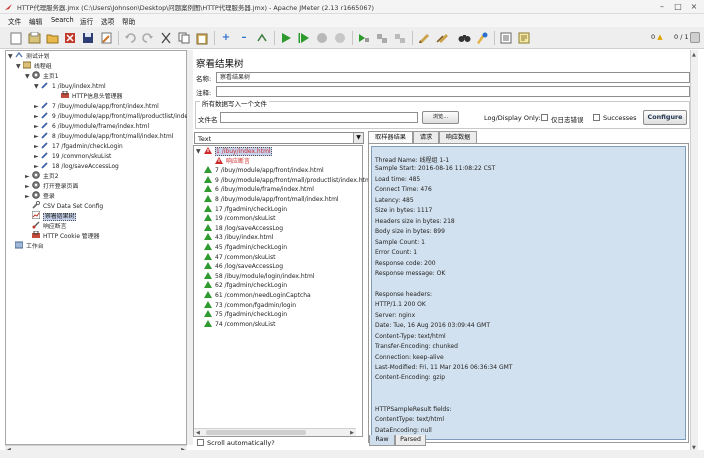  What do you see at coordinates (665, 117) in the screenshot?
I see `configure-button: Configure` at bounding box center [665, 117].